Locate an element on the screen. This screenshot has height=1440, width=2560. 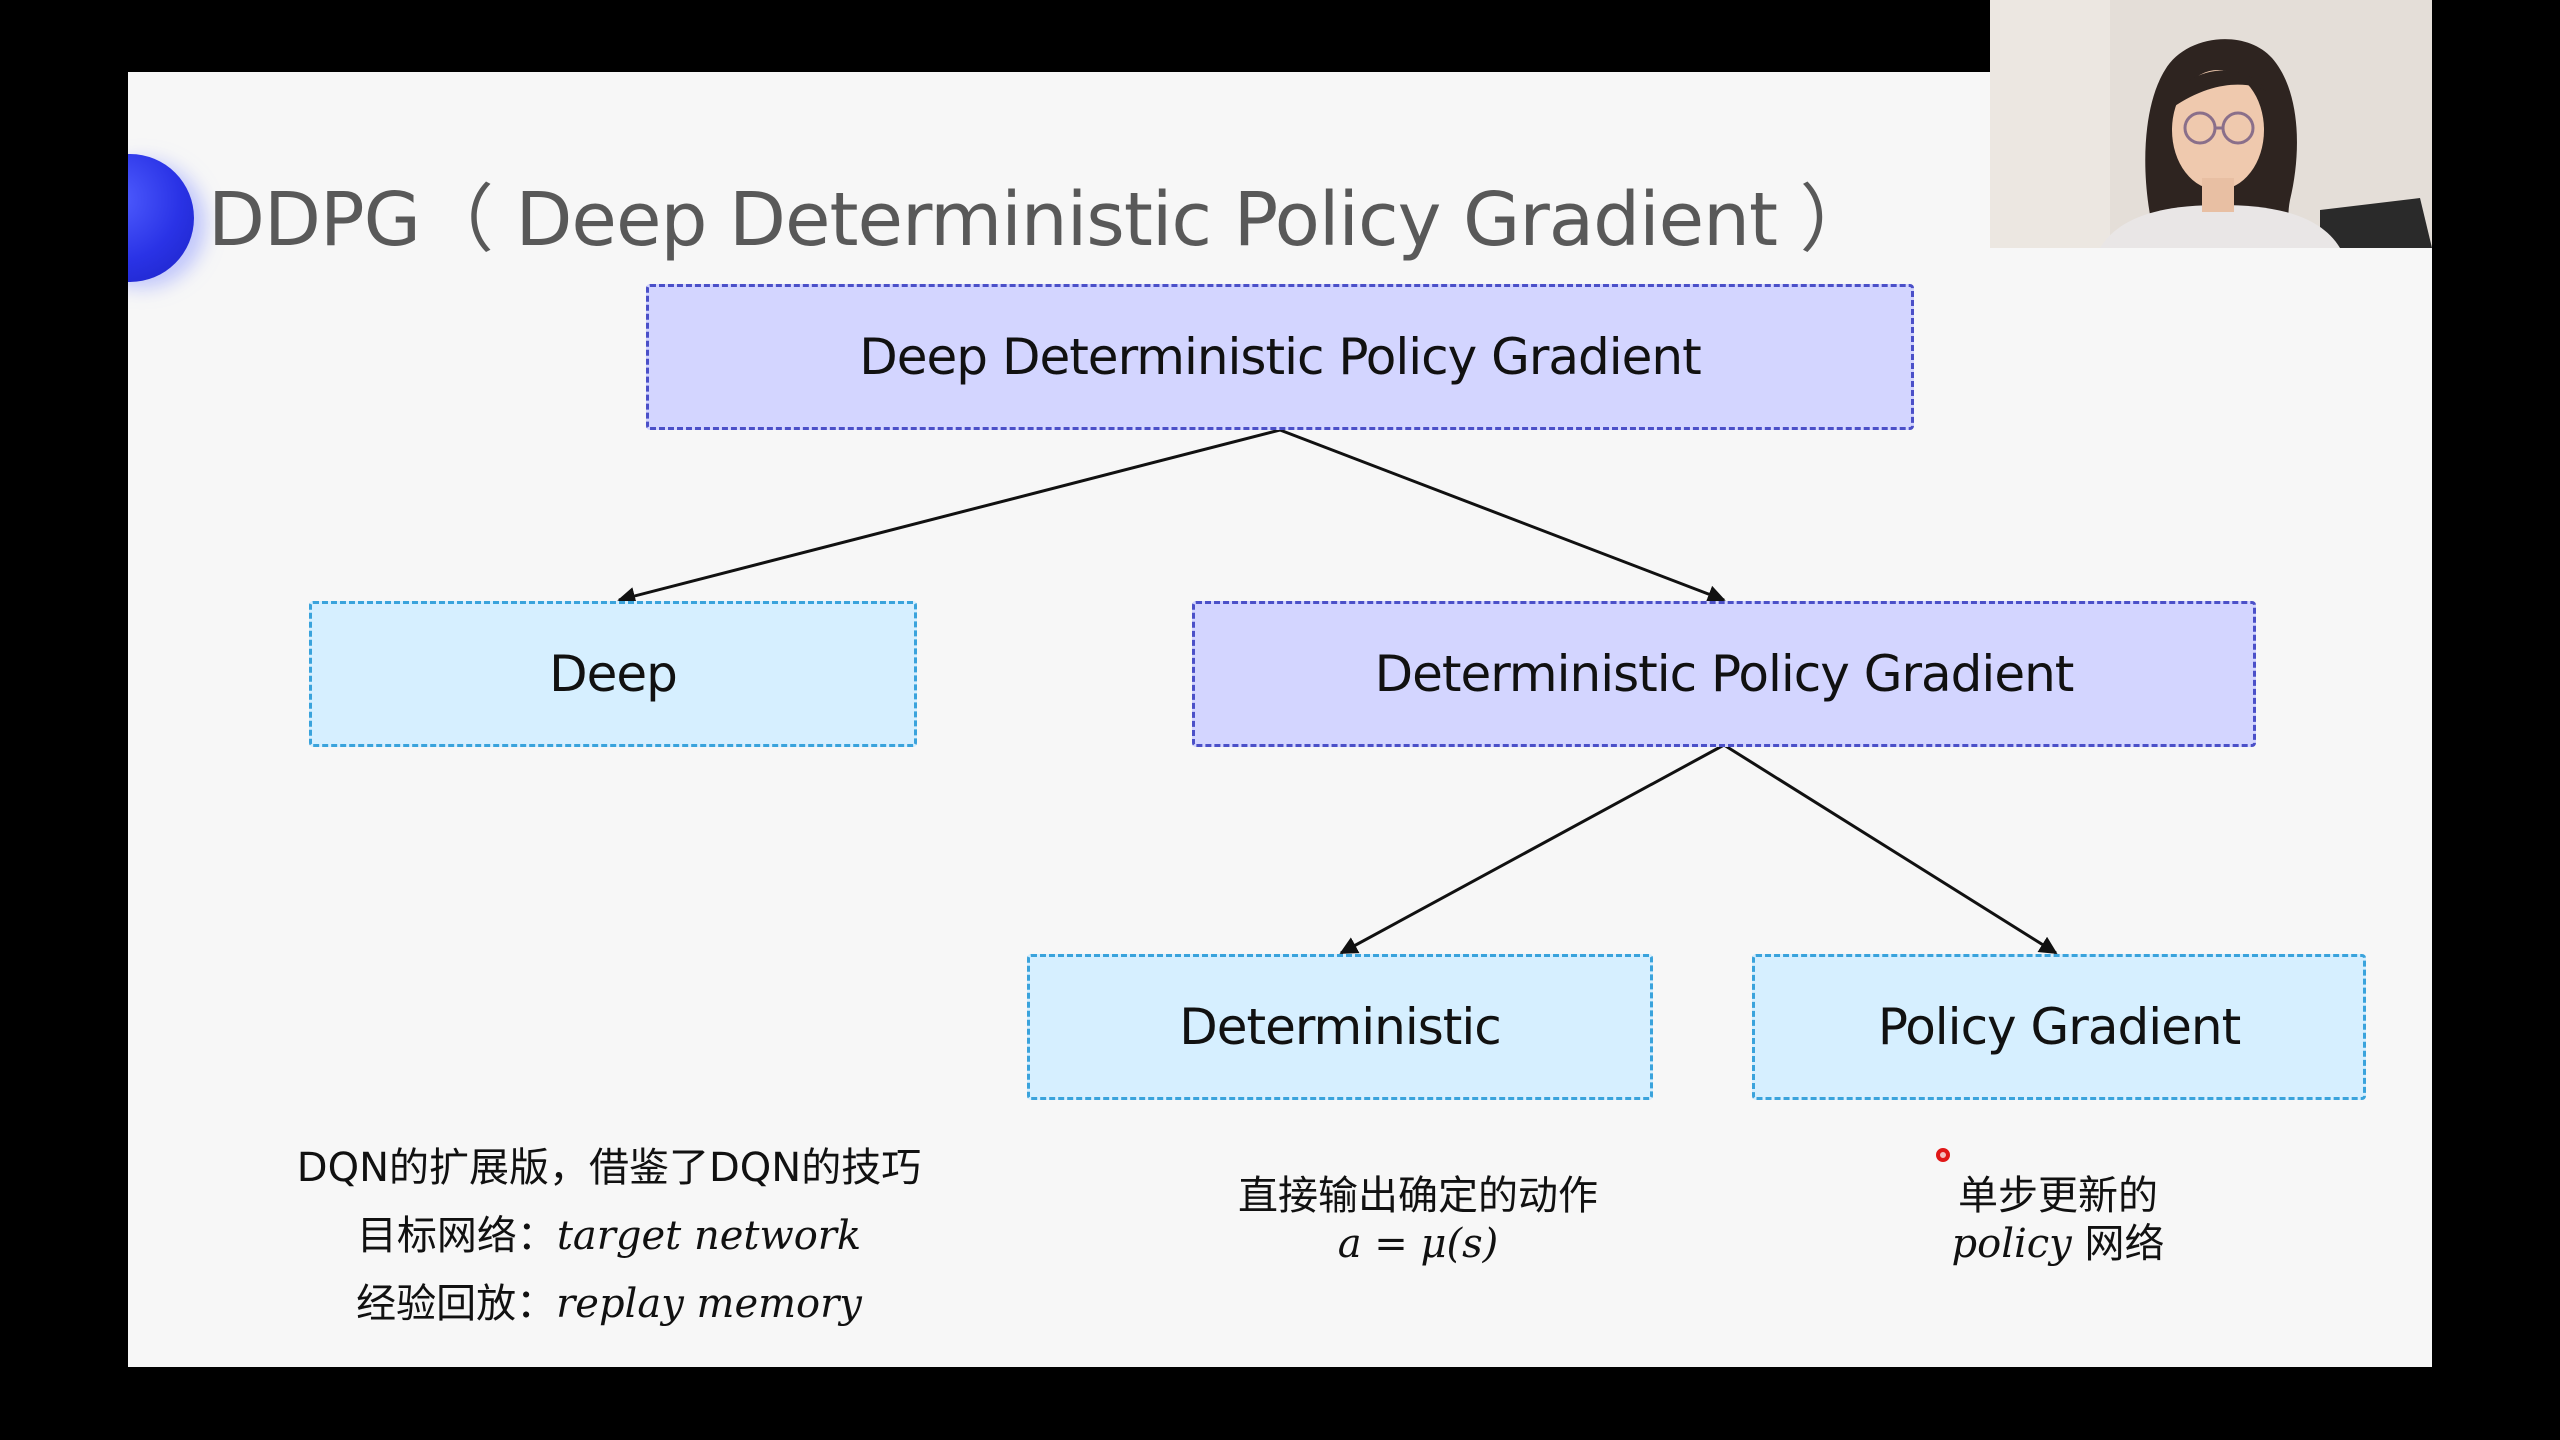
note-deep-line2-math: target network is located at coordinates (709, 1236).